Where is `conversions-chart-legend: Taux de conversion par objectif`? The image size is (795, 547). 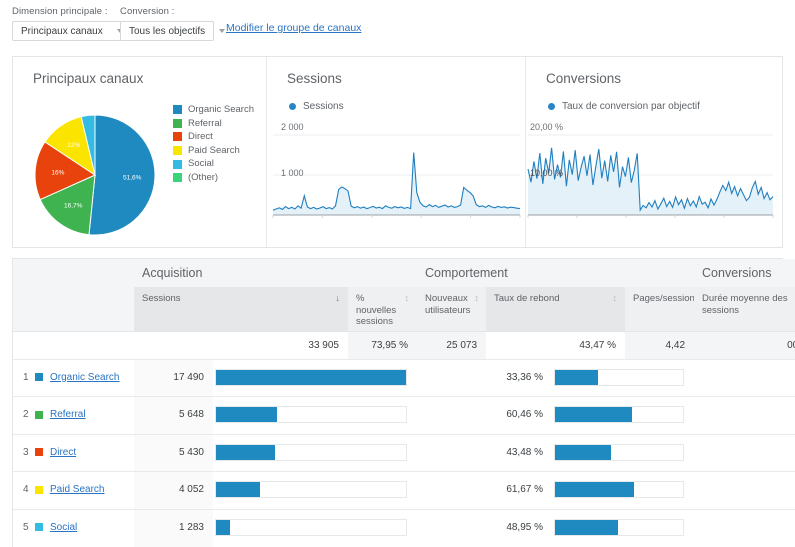 conversions-chart-legend: Taux de conversion par objectif is located at coordinates (624, 106).